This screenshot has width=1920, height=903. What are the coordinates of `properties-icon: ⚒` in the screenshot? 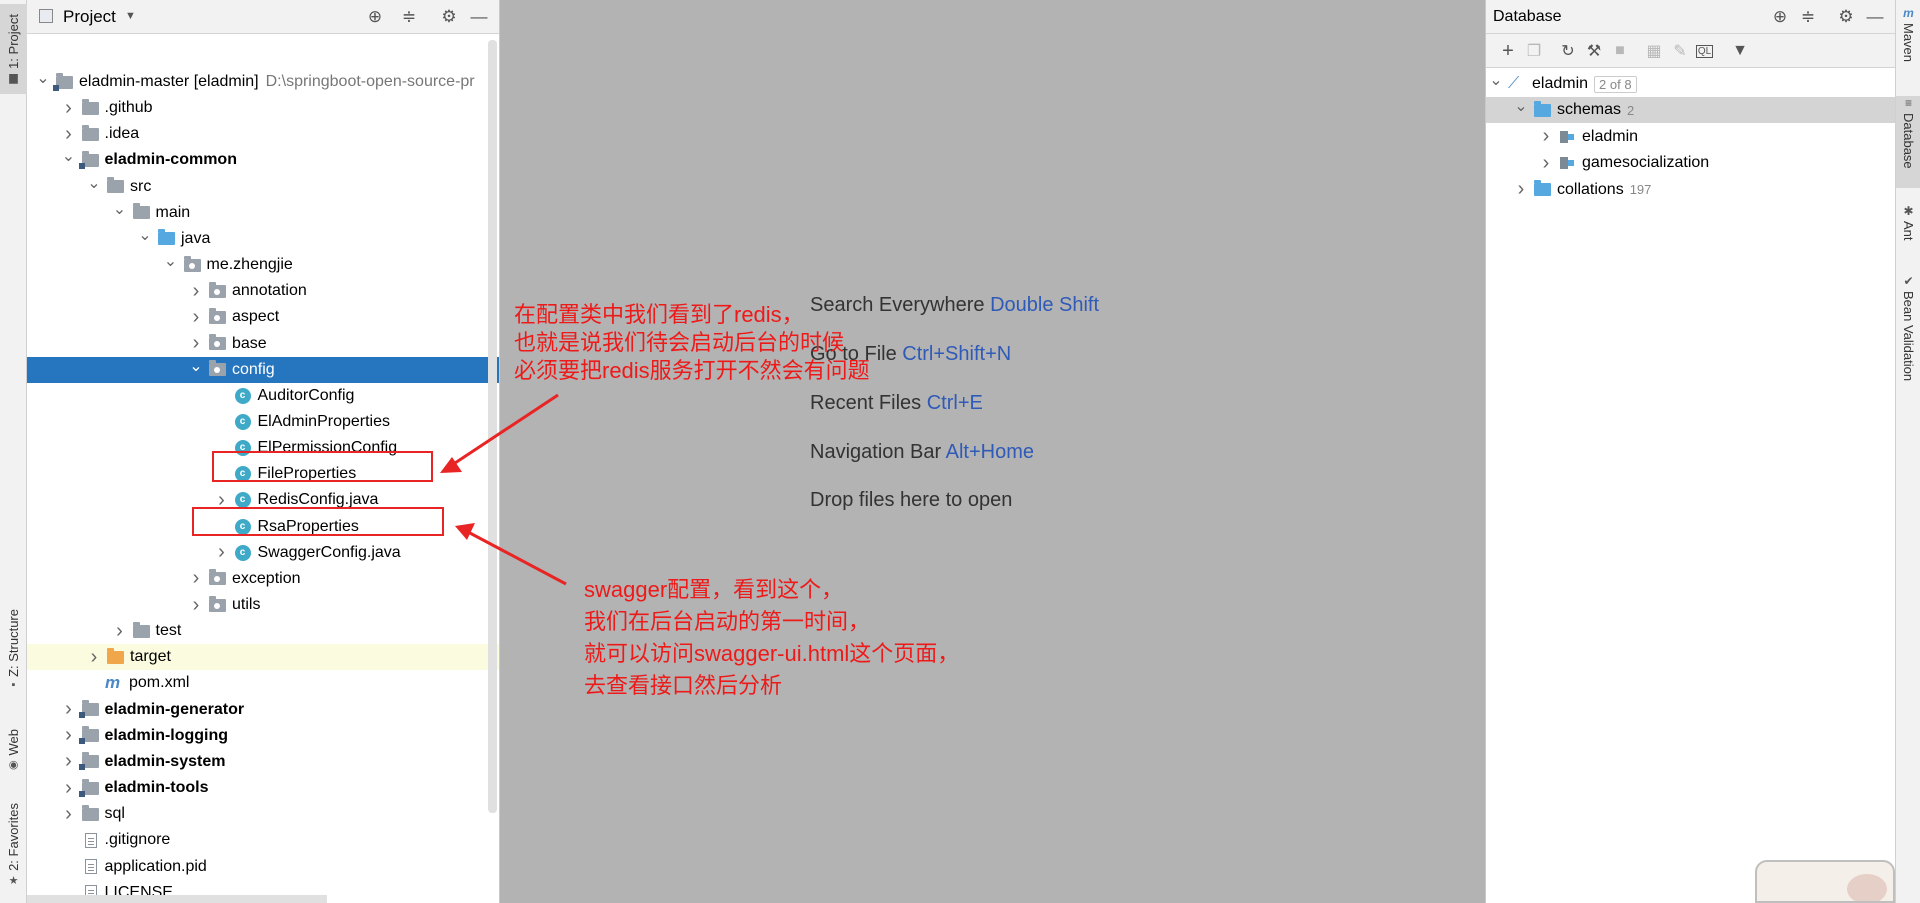 It's located at (1594, 51).